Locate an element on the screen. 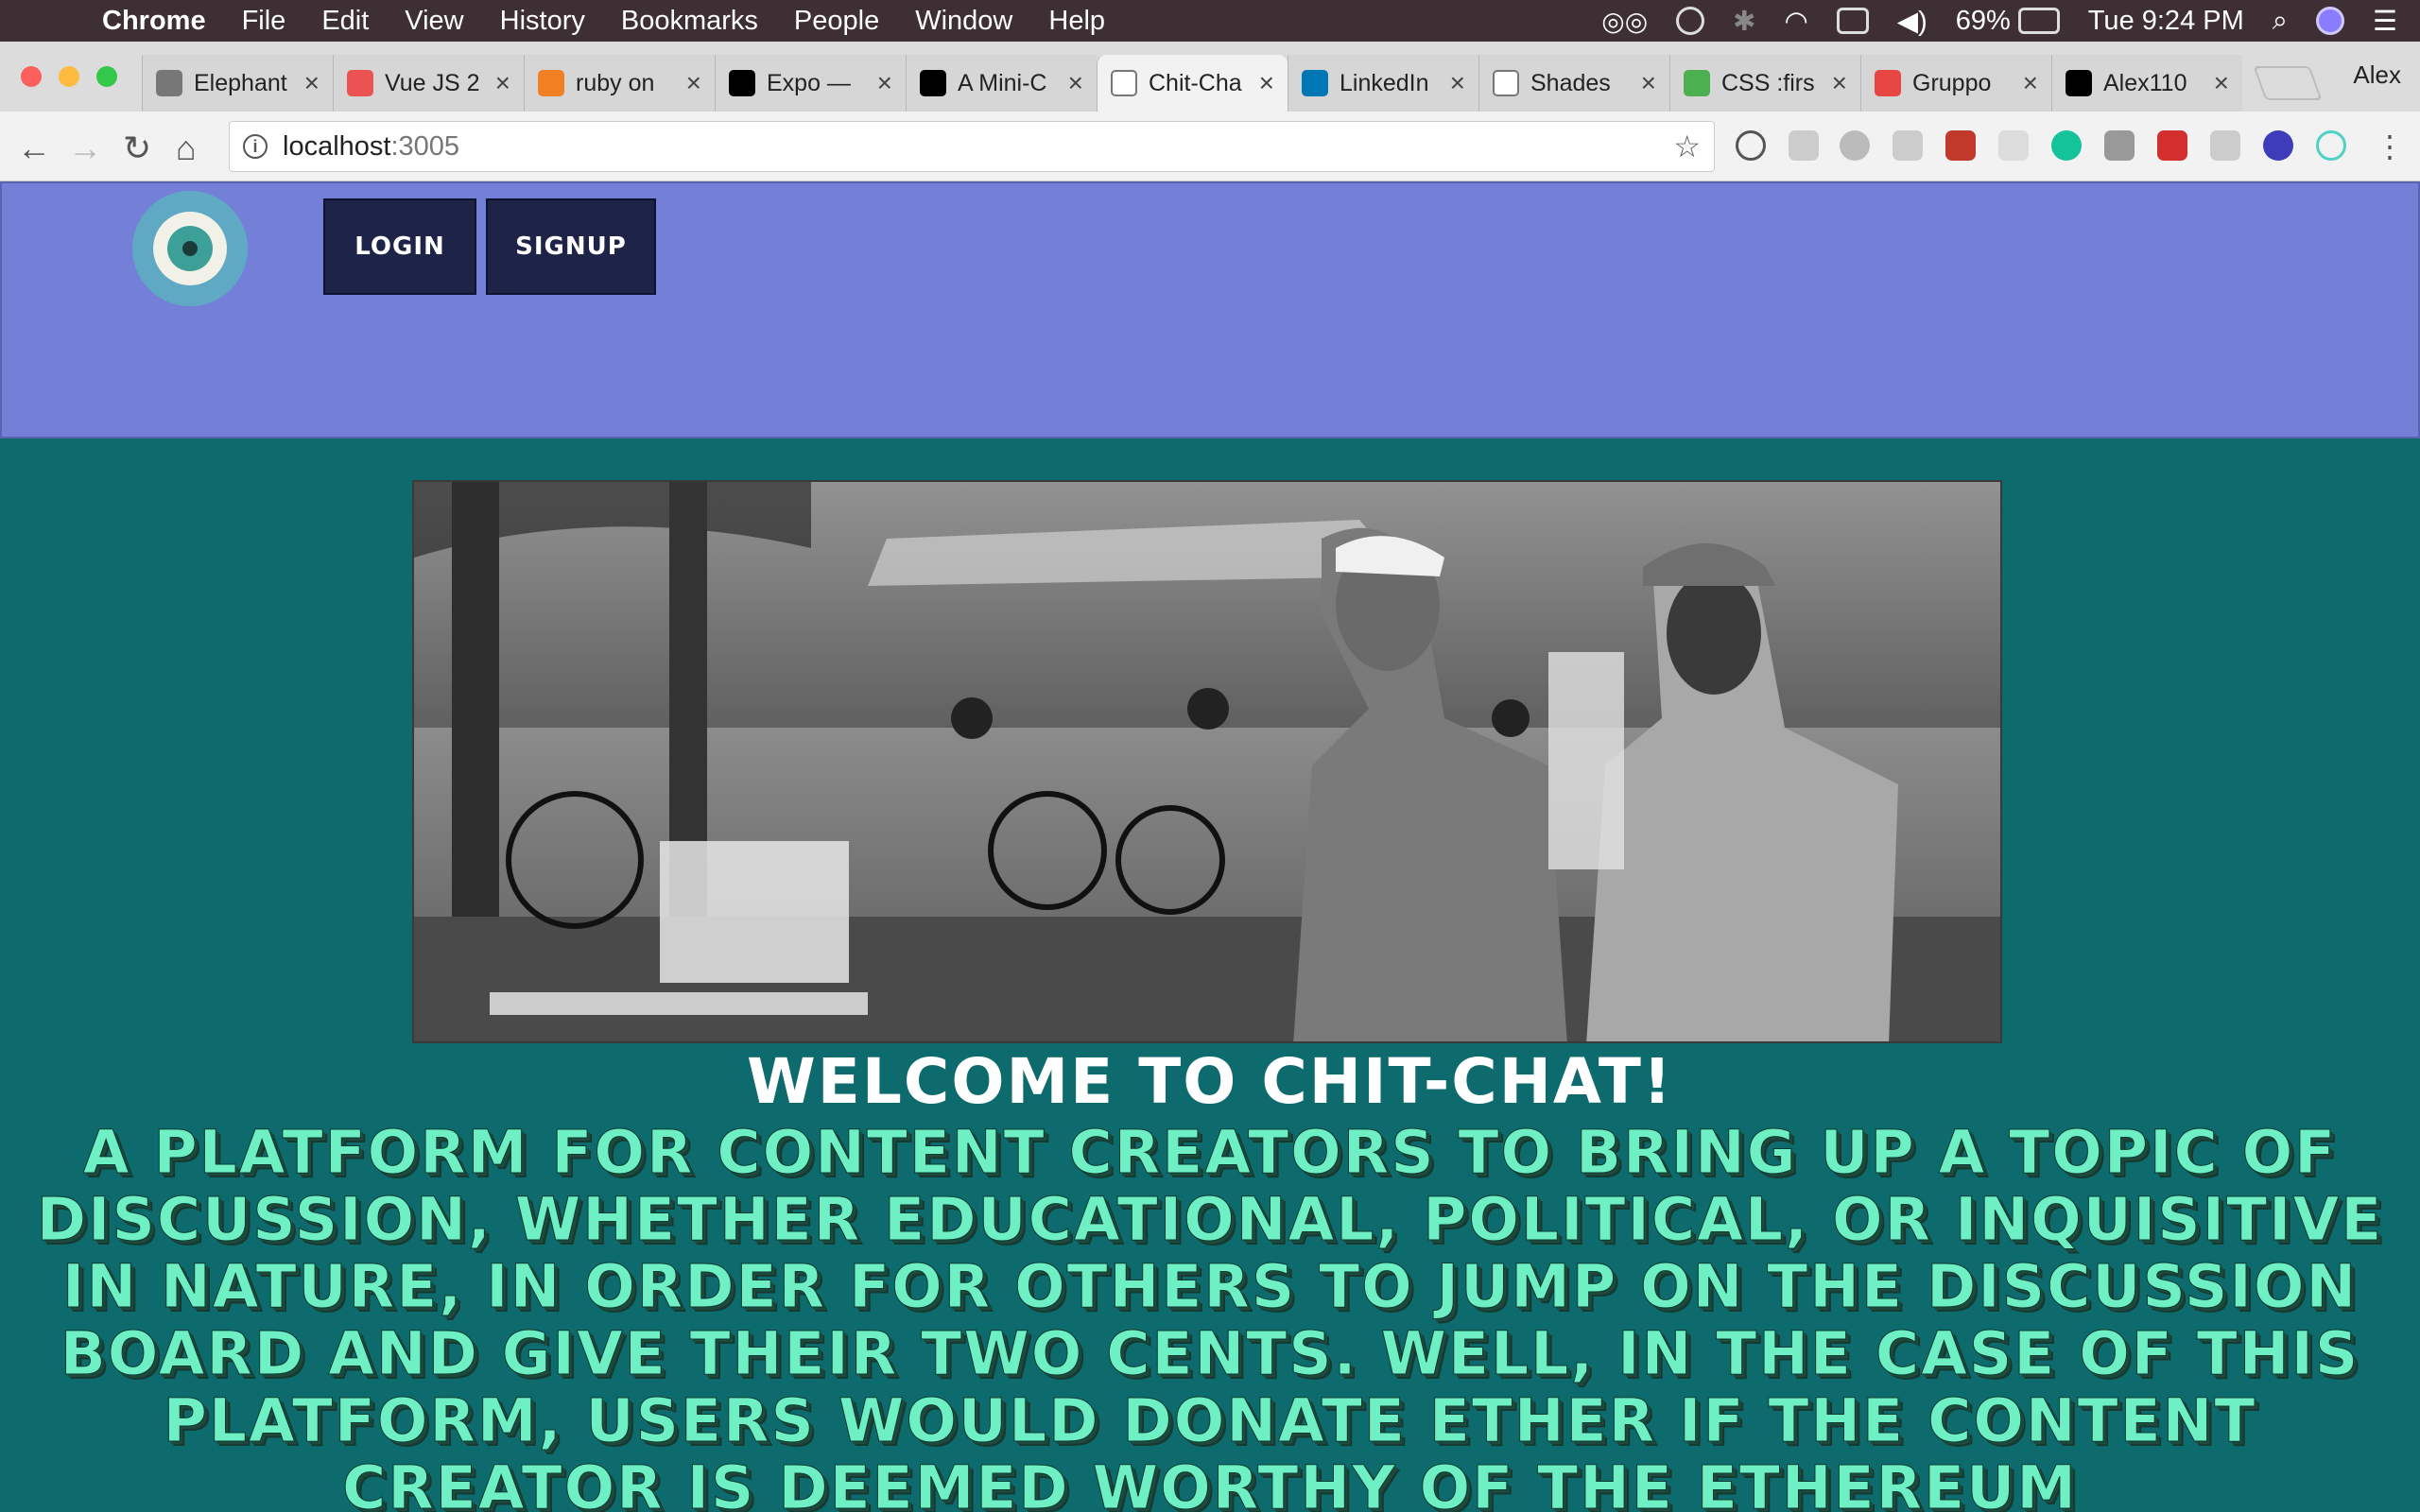 The width and height of the screenshot is (2420, 1512). tab-label: Shades is located at coordinates (1570, 82).